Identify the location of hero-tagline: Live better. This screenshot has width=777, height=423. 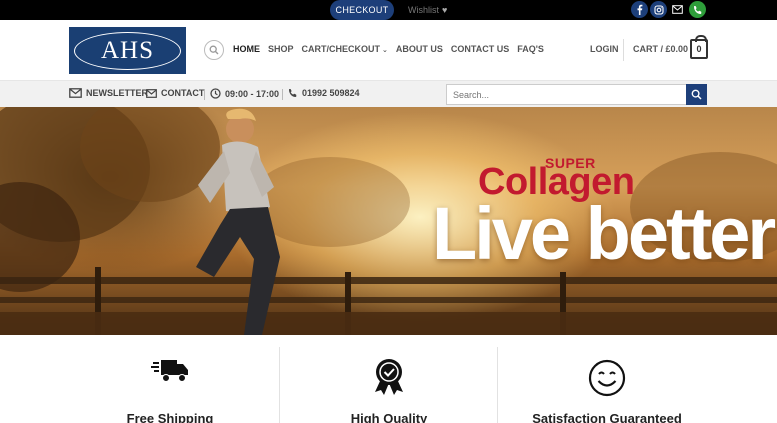
(604, 233).